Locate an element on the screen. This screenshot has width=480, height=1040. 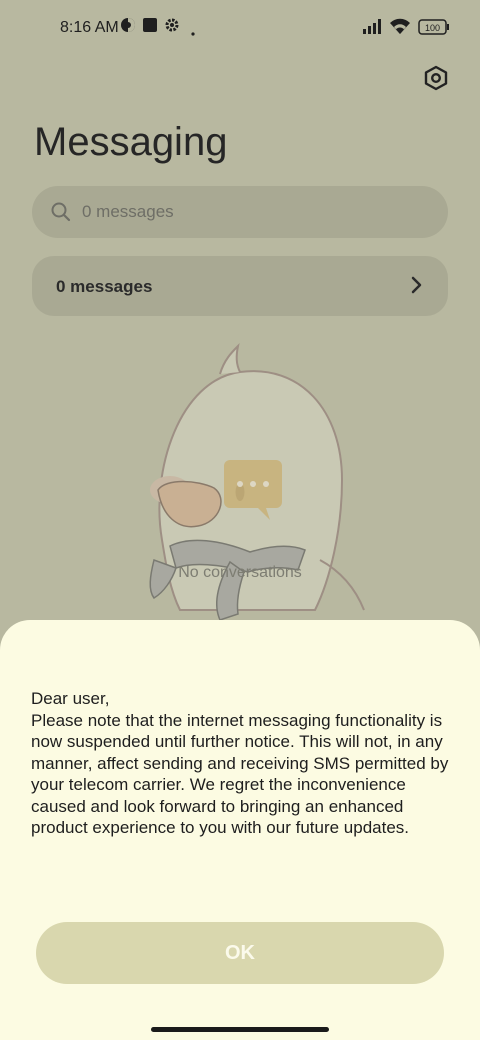
battery-level: 100 is located at coordinates (432, 28).